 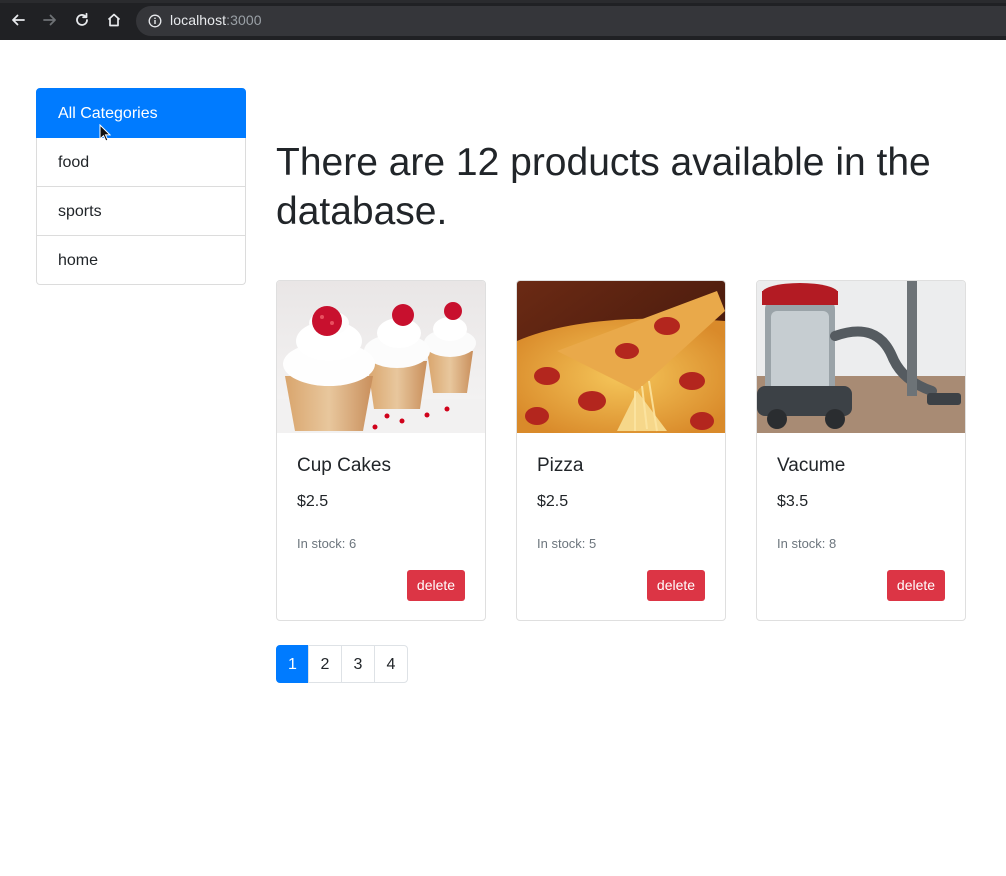 I want to click on tab-strip-edge, so click(x=503, y=1).